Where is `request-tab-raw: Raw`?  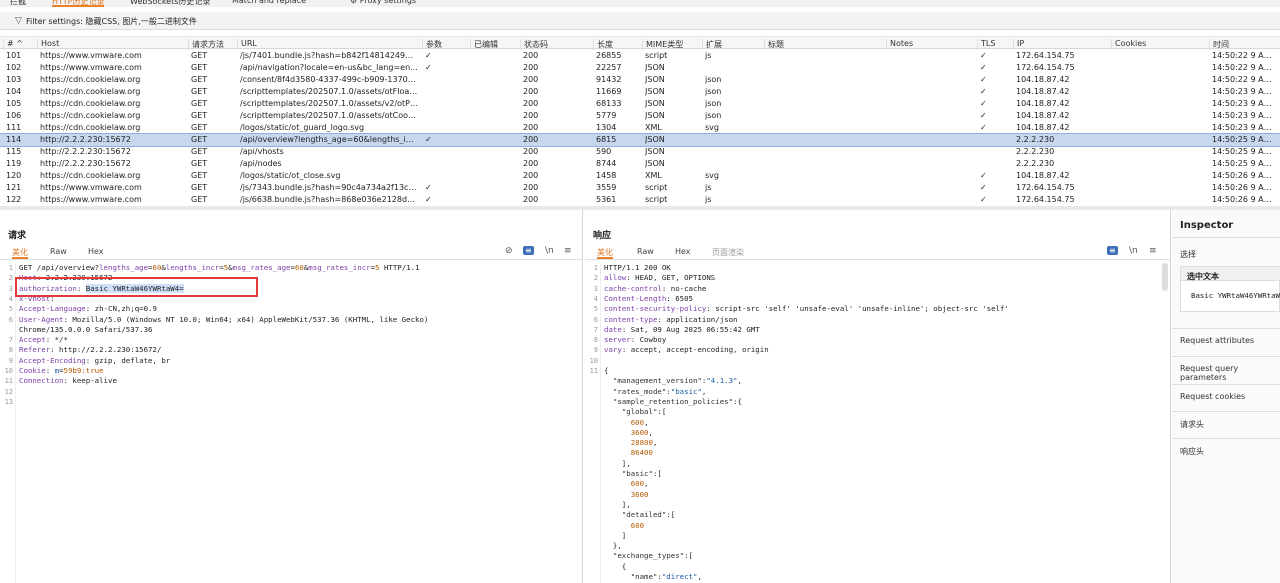 request-tab-raw: Raw is located at coordinates (58, 251).